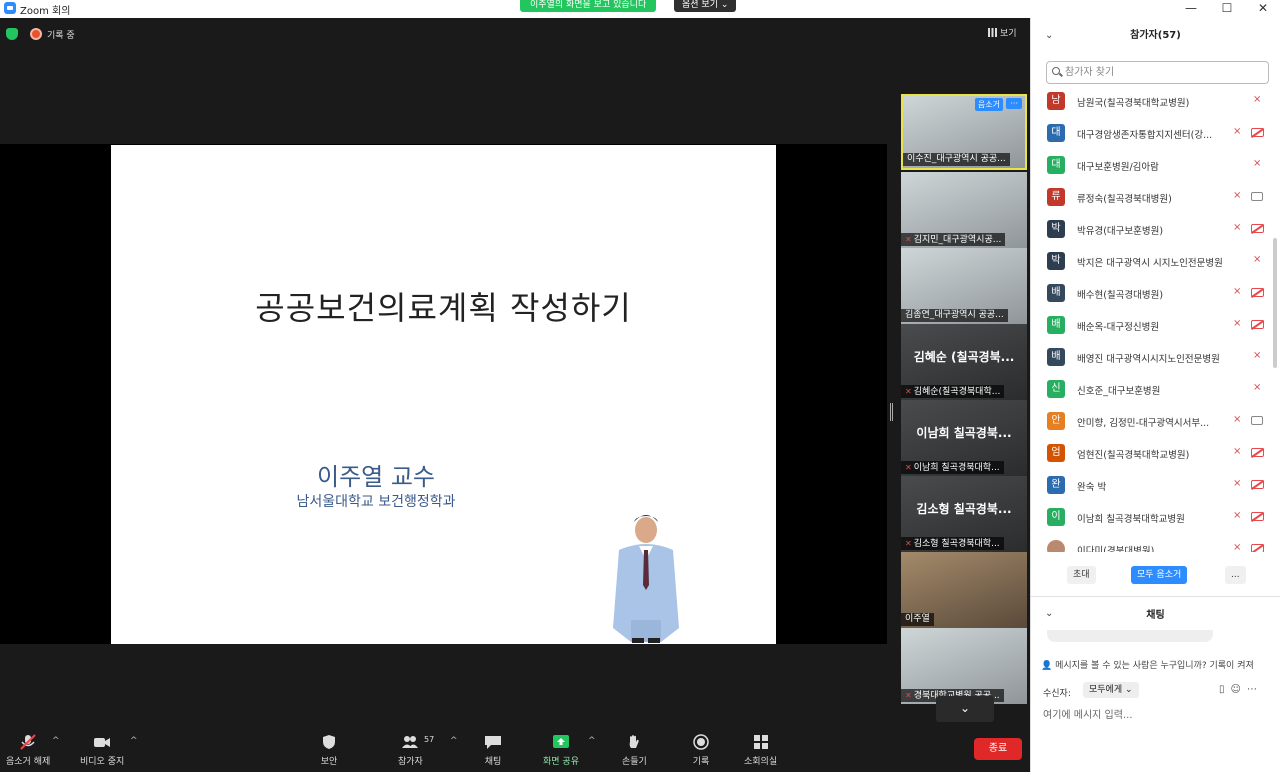 The height and width of the screenshot is (772, 1280). What do you see at coordinates (1116, 549) in the screenshot?
I see `participant-name: 이다미(경북대병원)` at bounding box center [1116, 549].